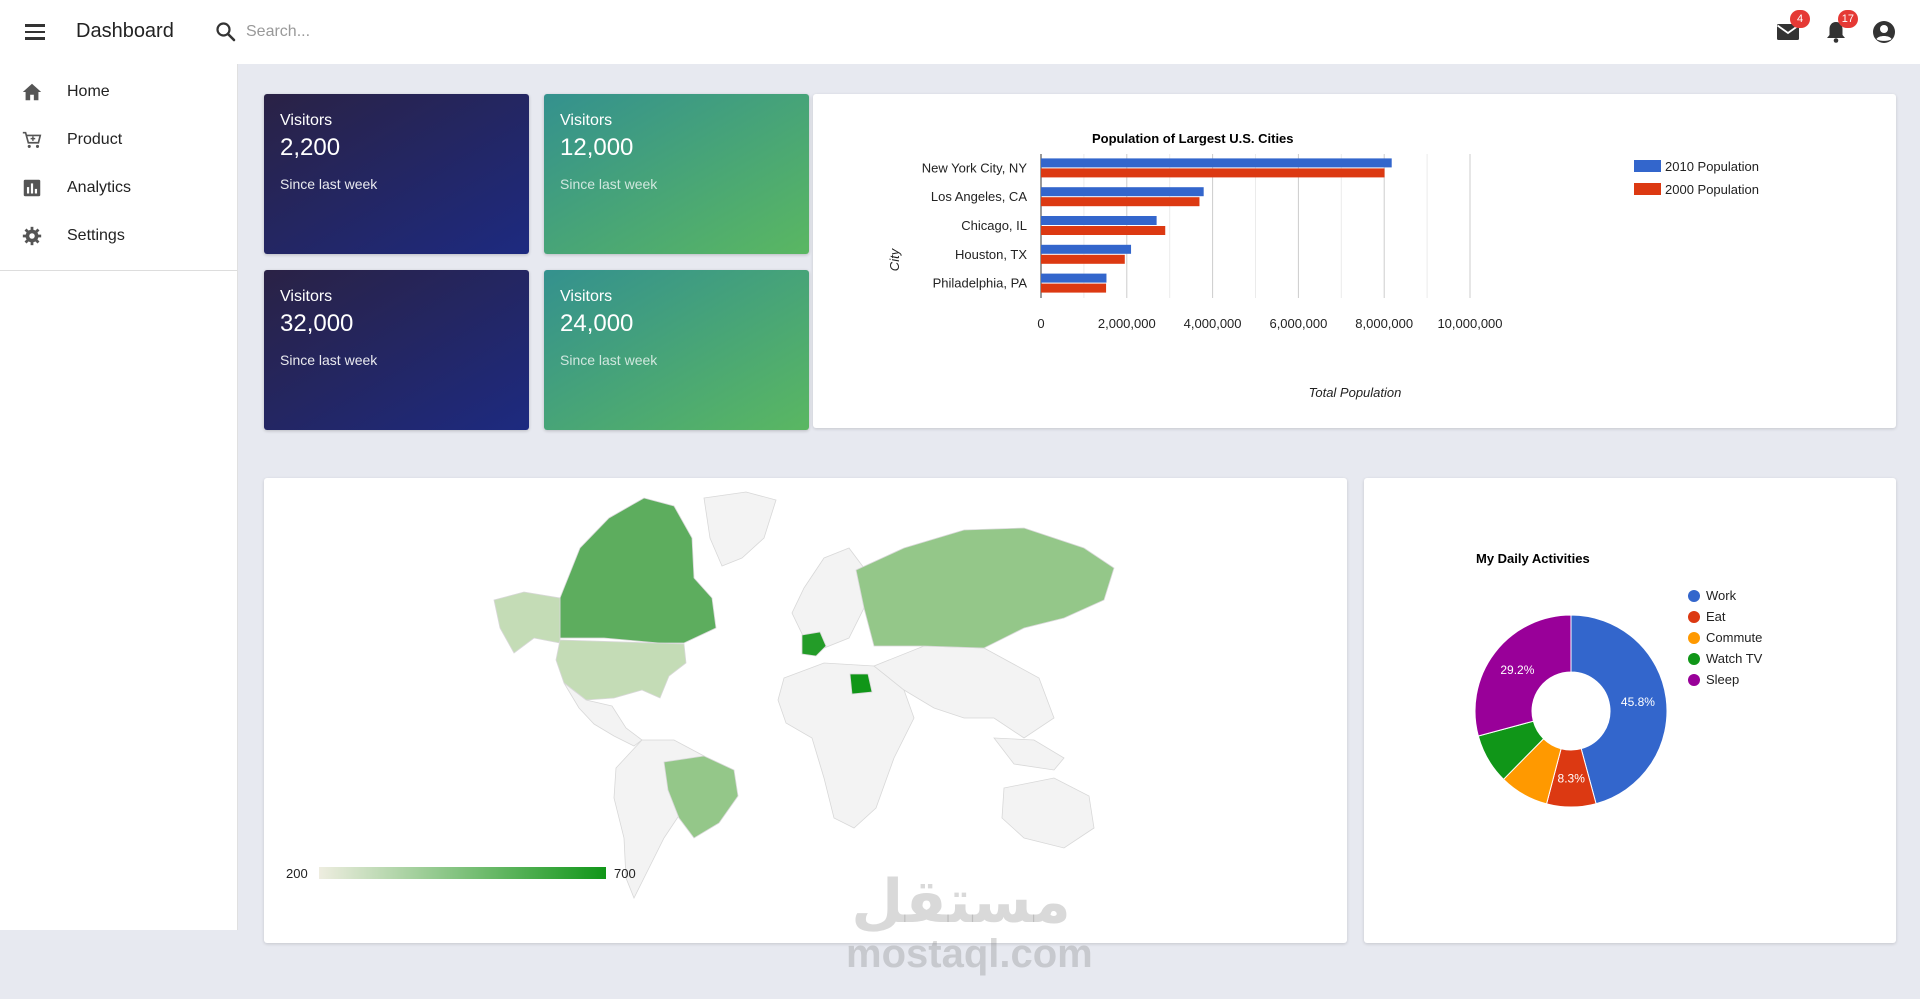 The width and height of the screenshot is (1920, 999). I want to click on chart-title: Population of Largest U.S. Cities, so click(1193, 138).